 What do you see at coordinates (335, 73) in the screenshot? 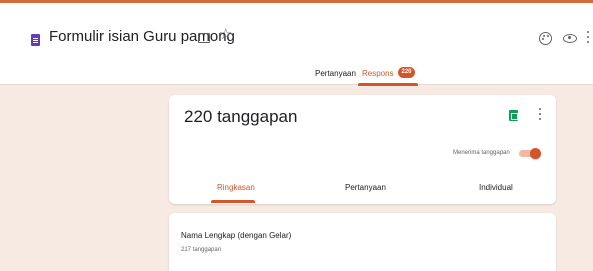
I see `tab-pertanyaan: Pertanyaan` at bounding box center [335, 73].